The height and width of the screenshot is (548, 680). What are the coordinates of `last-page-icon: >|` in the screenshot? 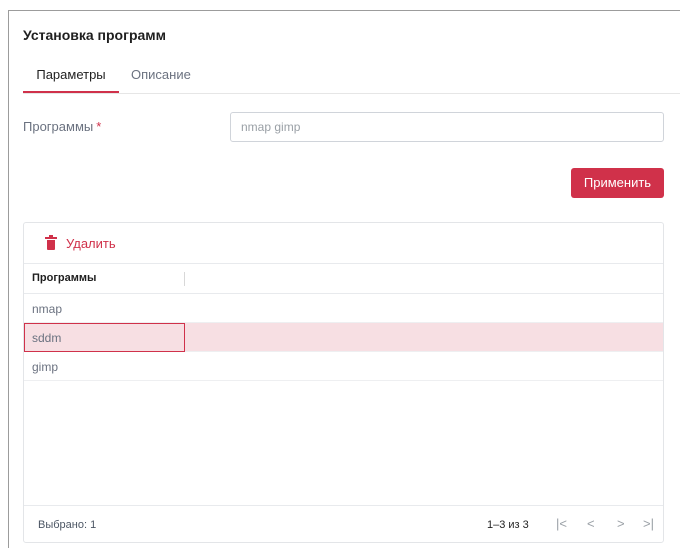 It's located at (648, 523).